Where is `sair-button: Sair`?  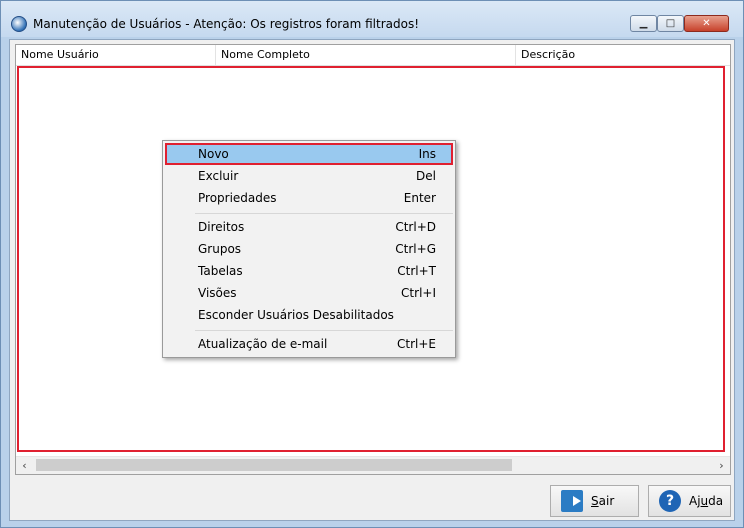
sair-button: Sair is located at coordinates (594, 501).